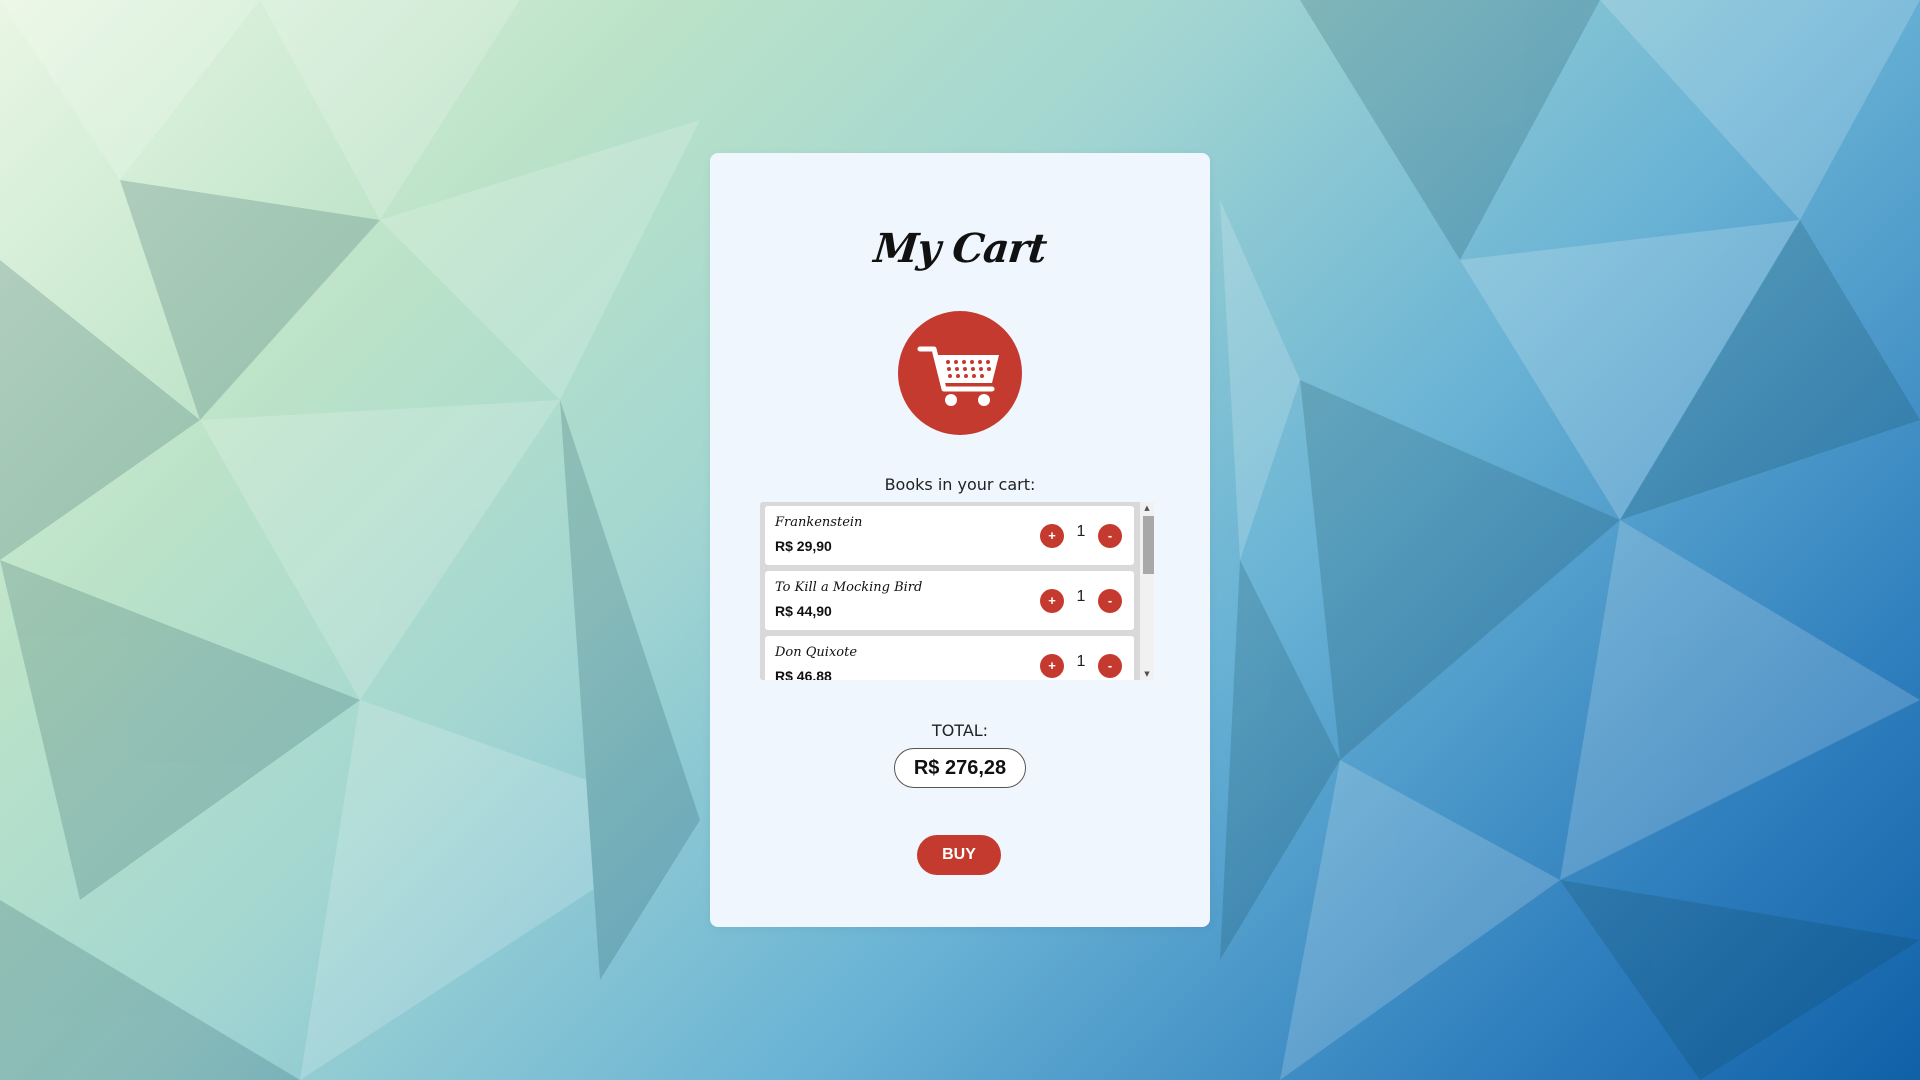 The width and height of the screenshot is (1920, 1080). Describe the element at coordinates (960, 484) in the screenshot. I see `books-in-cart-label: Books in your cart:` at that location.